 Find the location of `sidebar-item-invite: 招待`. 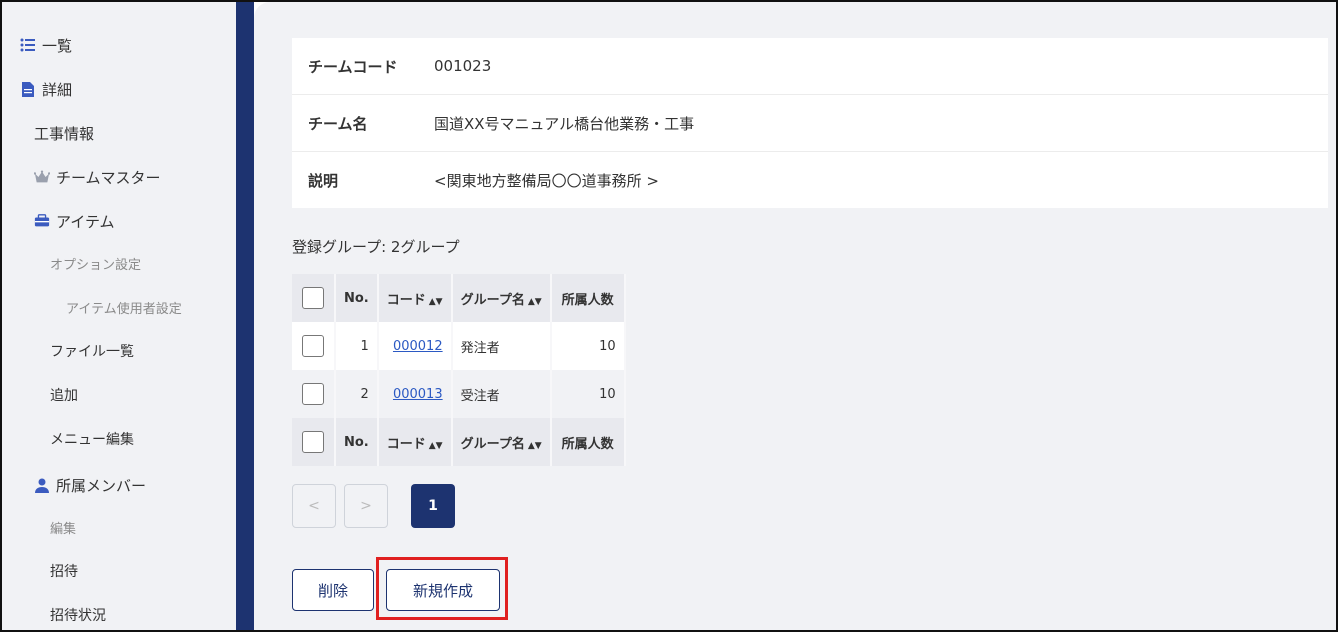

sidebar-item-invite: 招待 is located at coordinates (119, 571).